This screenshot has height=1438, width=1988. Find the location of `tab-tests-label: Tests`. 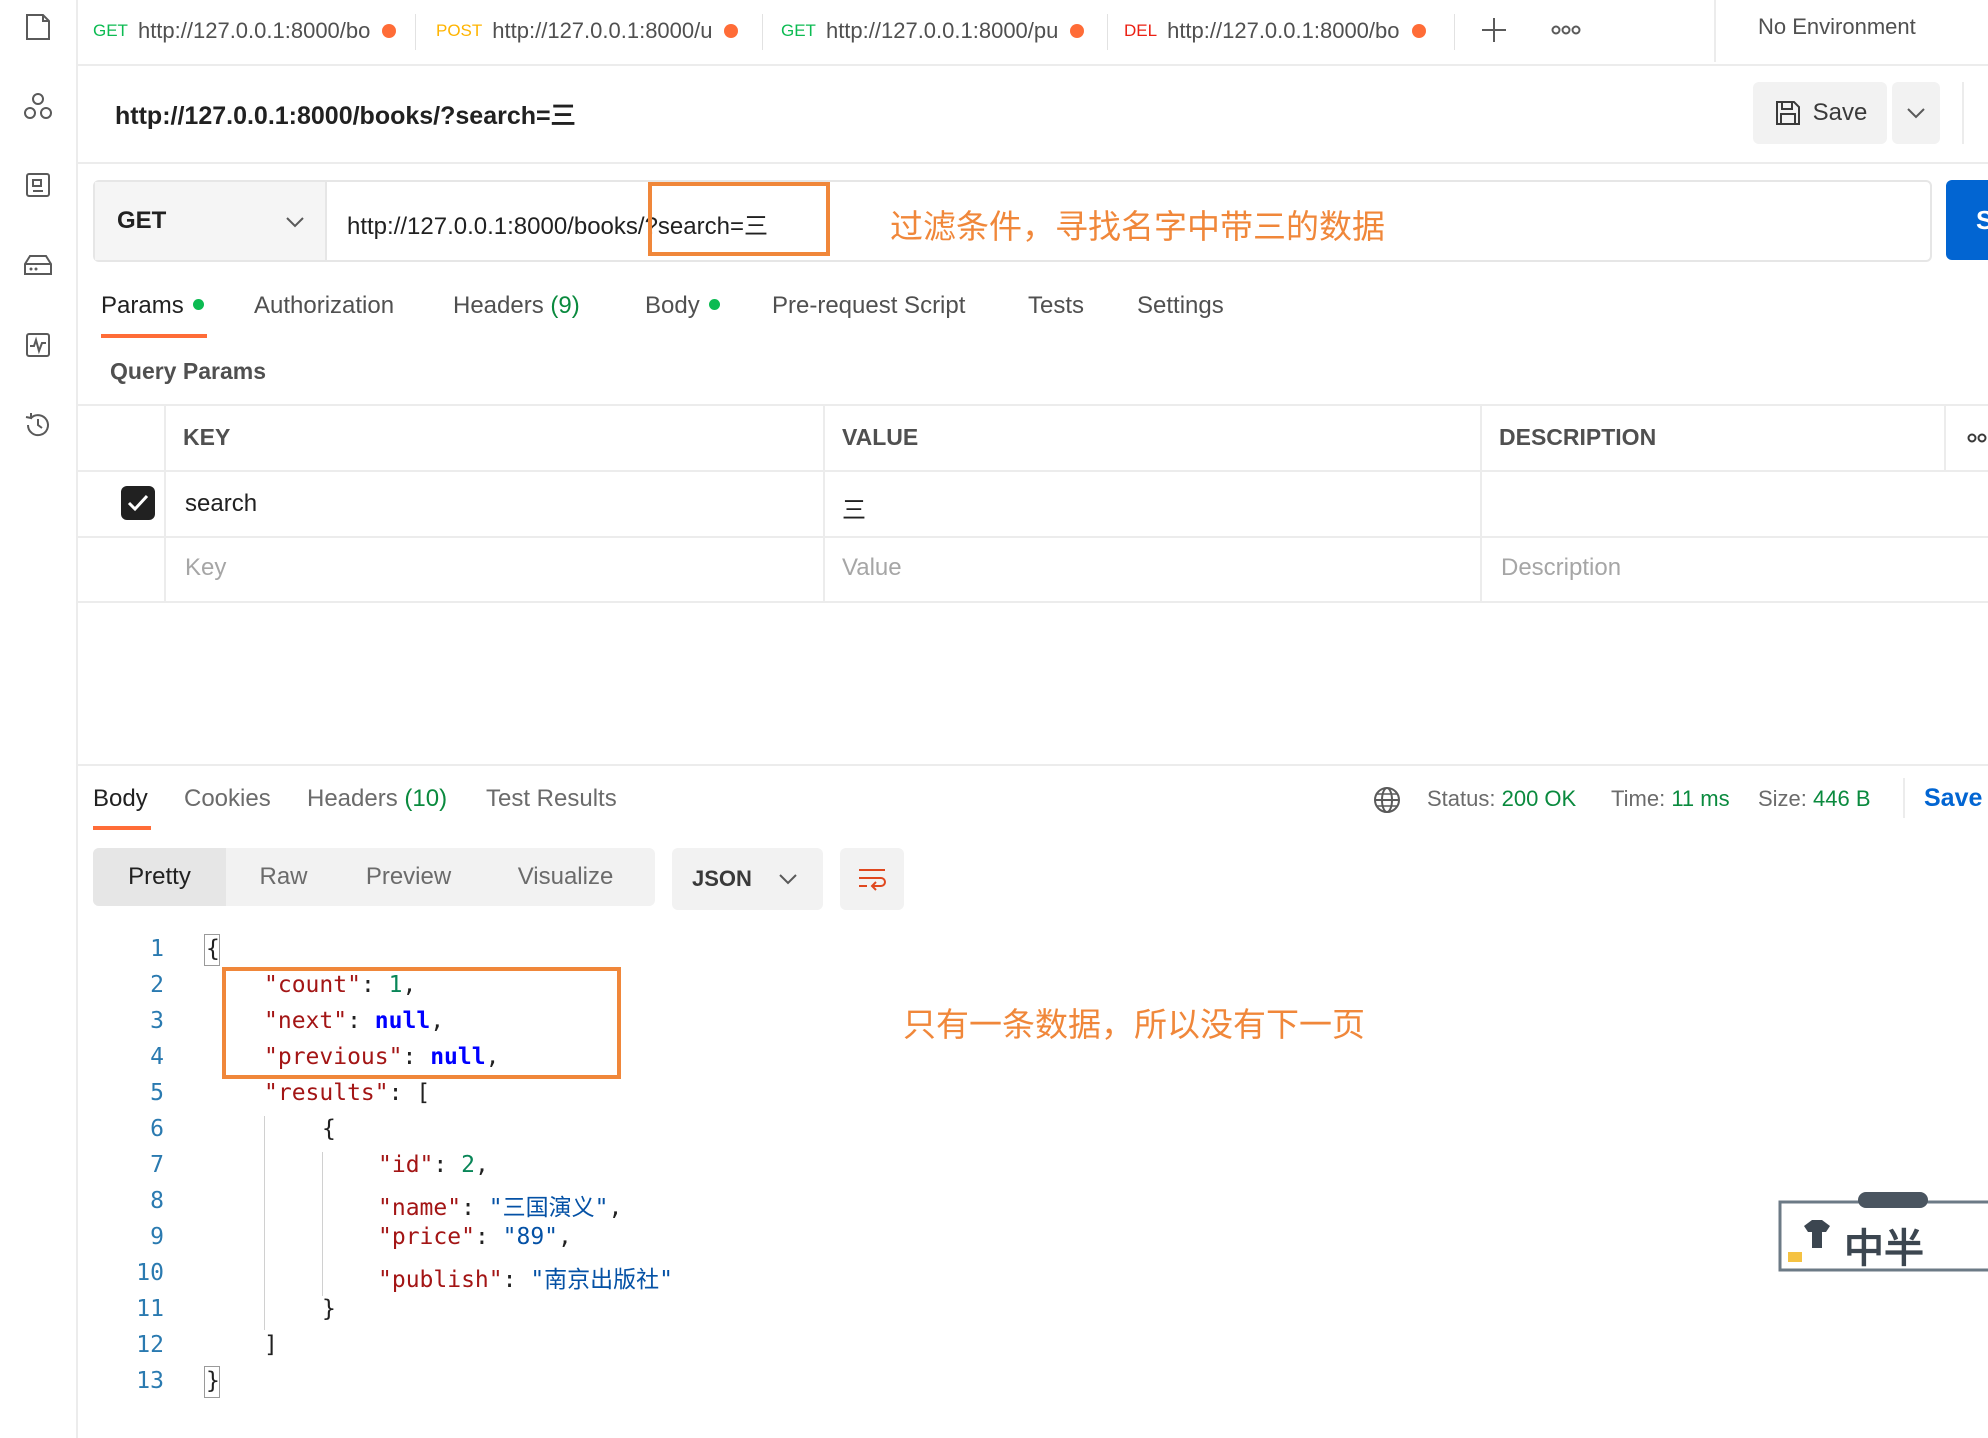

tab-tests-label: Tests is located at coordinates (1056, 305).